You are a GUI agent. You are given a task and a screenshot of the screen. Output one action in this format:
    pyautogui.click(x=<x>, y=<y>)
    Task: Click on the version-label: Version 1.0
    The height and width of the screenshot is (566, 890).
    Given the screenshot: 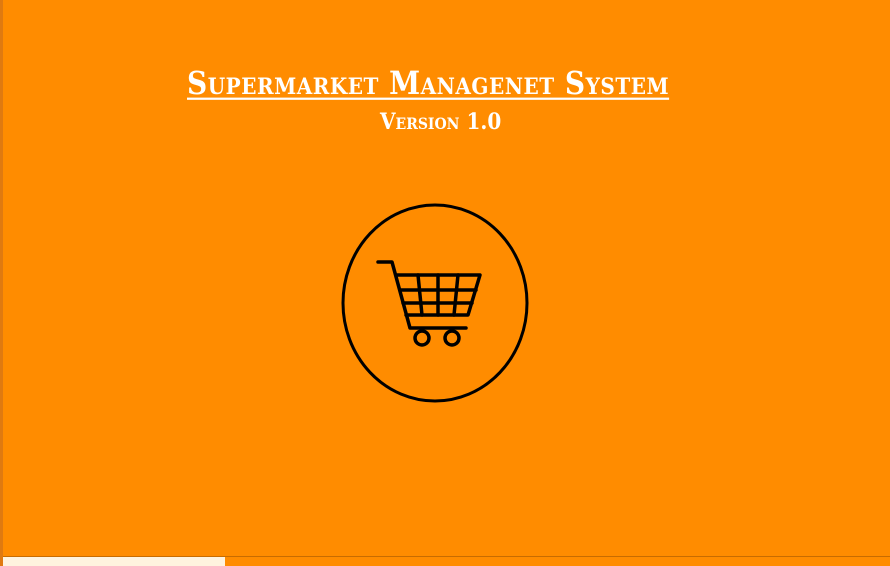 What is the action you would take?
    pyautogui.click(x=441, y=121)
    